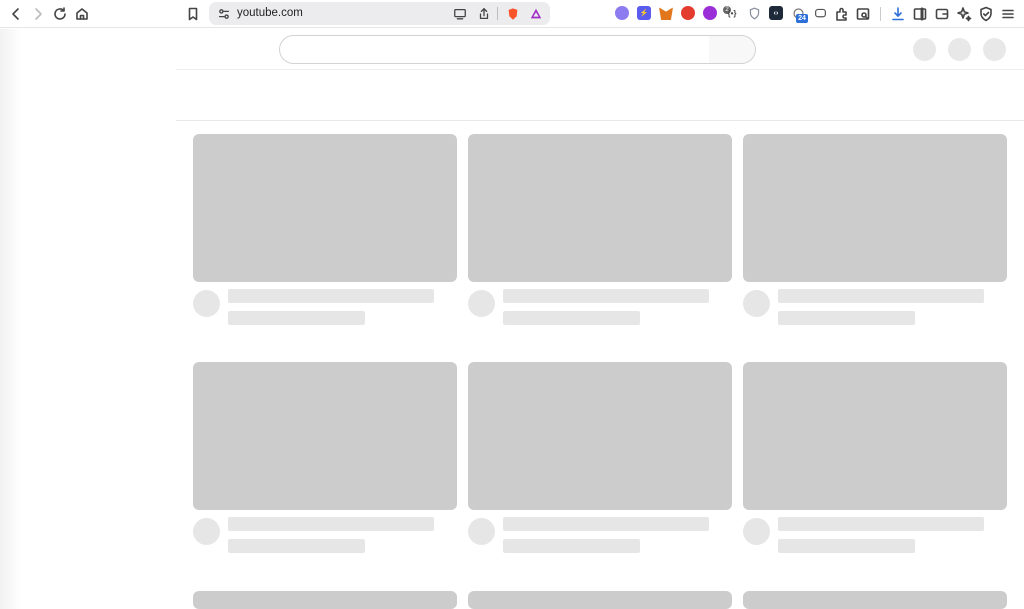 This screenshot has width=1024, height=609. I want to click on avatar-placeholder, so click(994, 49).